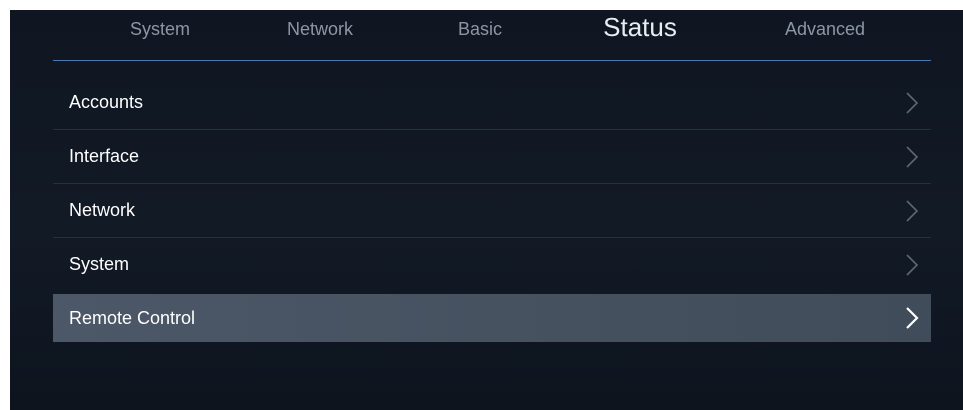 This screenshot has width=963, height=410. Describe the element at coordinates (492, 103) in the screenshot. I see `menu-item-accounts: Accounts` at that location.